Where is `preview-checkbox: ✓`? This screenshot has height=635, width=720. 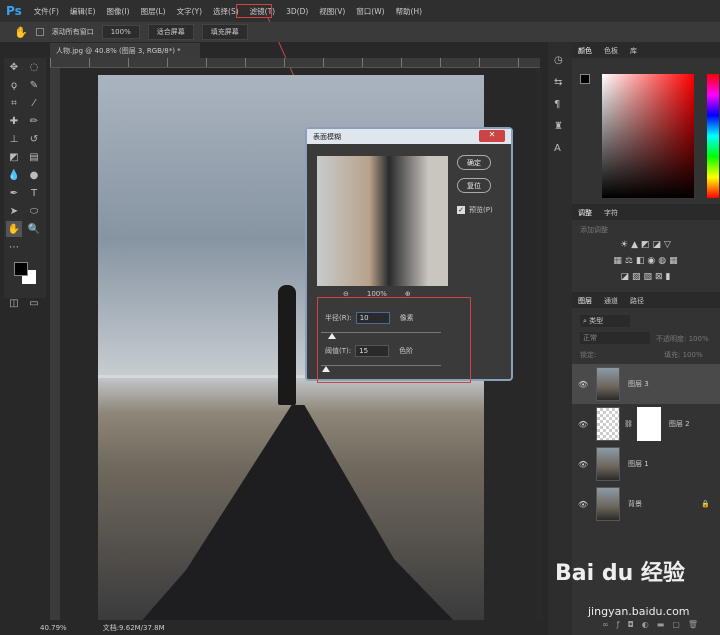 preview-checkbox: ✓ is located at coordinates (461, 210).